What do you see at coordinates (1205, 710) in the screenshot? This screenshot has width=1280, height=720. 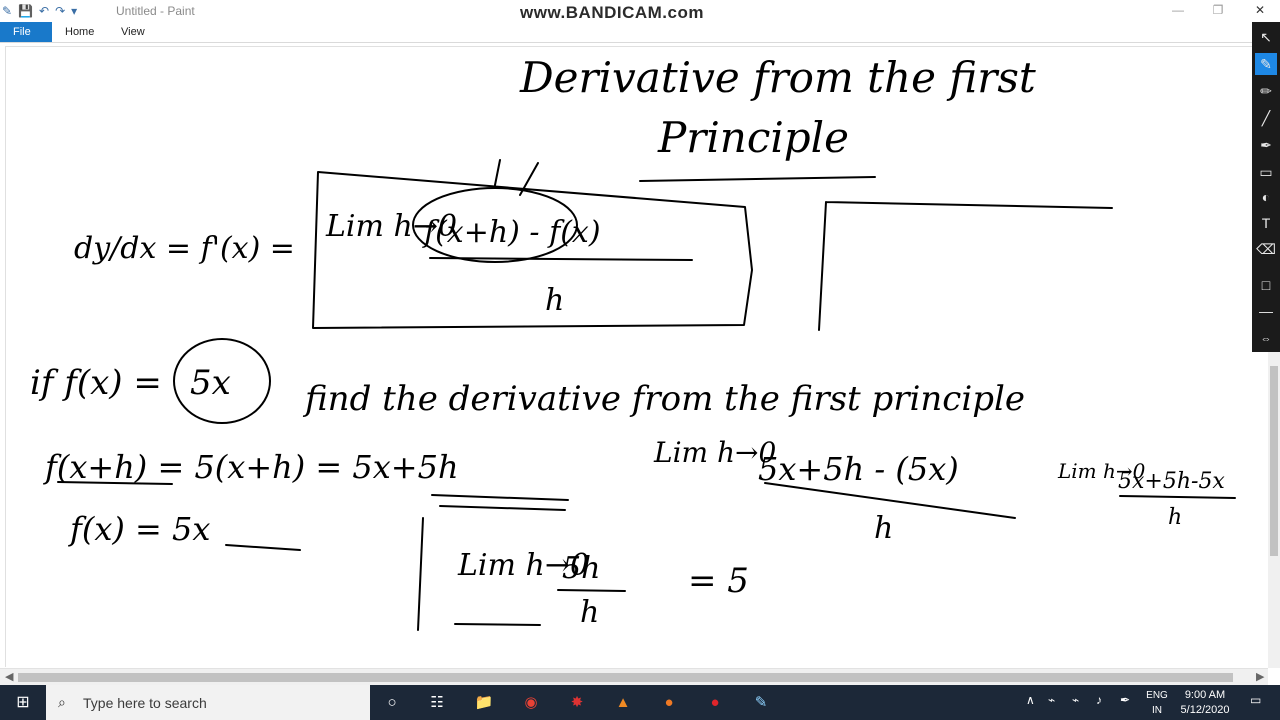 I see `clock-date: 5/12/2020` at bounding box center [1205, 710].